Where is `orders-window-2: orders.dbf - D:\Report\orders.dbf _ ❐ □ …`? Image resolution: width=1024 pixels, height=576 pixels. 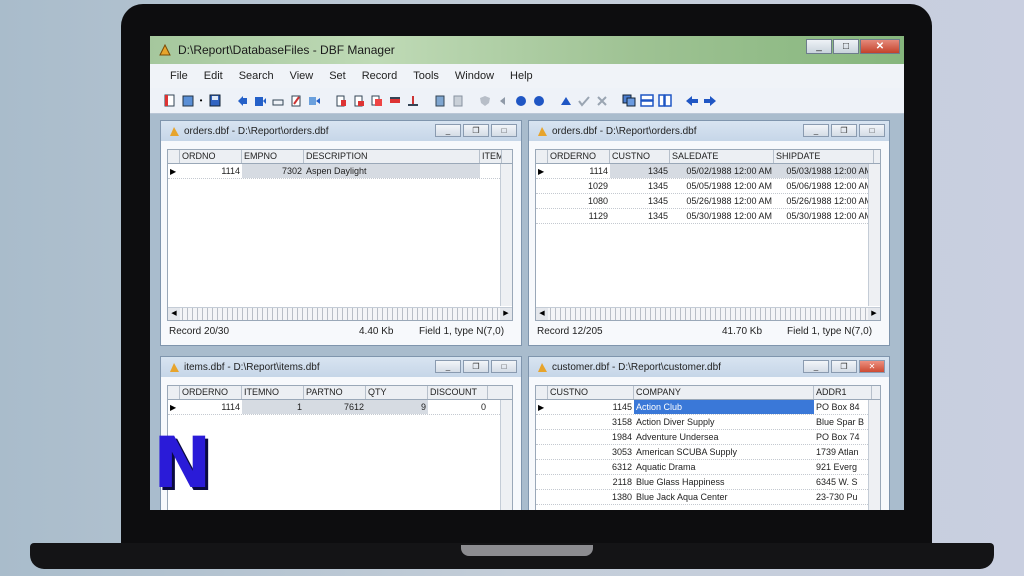 orders-window-2: orders.dbf - D:\Report\orders.dbf _ ❐ □ … is located at coordinates (709, 233).